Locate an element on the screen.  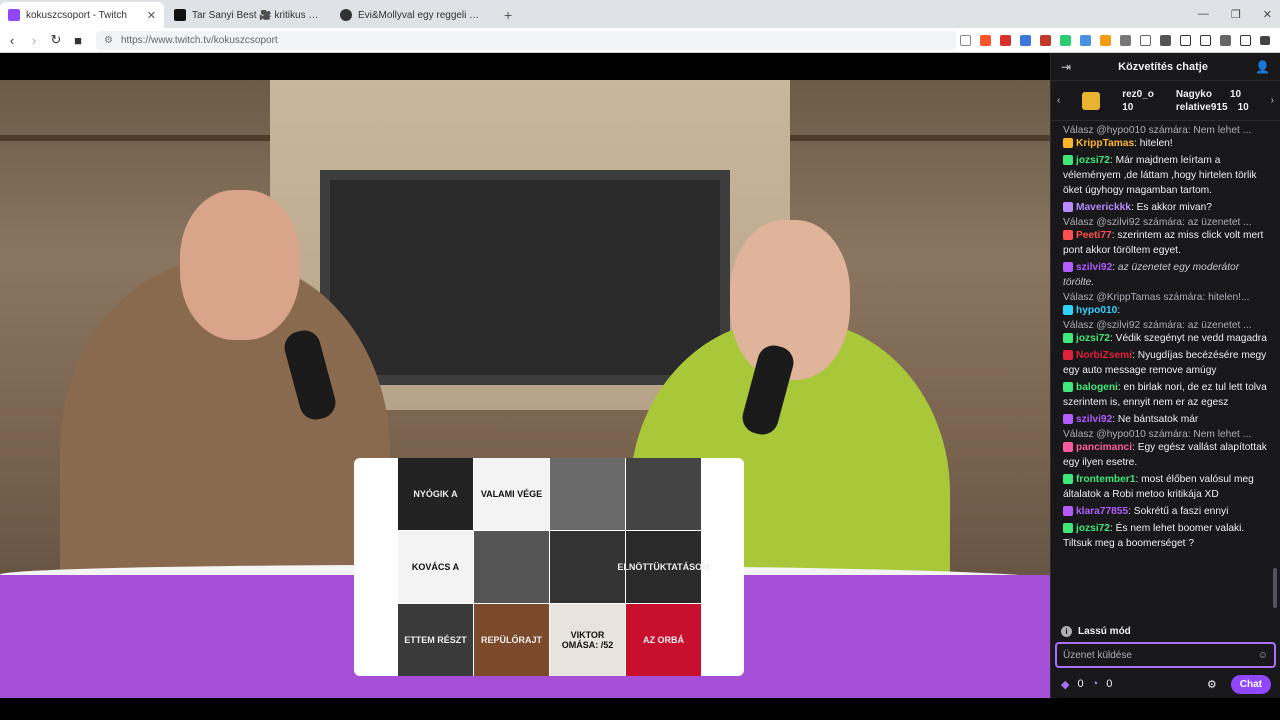
community-icon: 👤 is located at coordinates (1262, 67).